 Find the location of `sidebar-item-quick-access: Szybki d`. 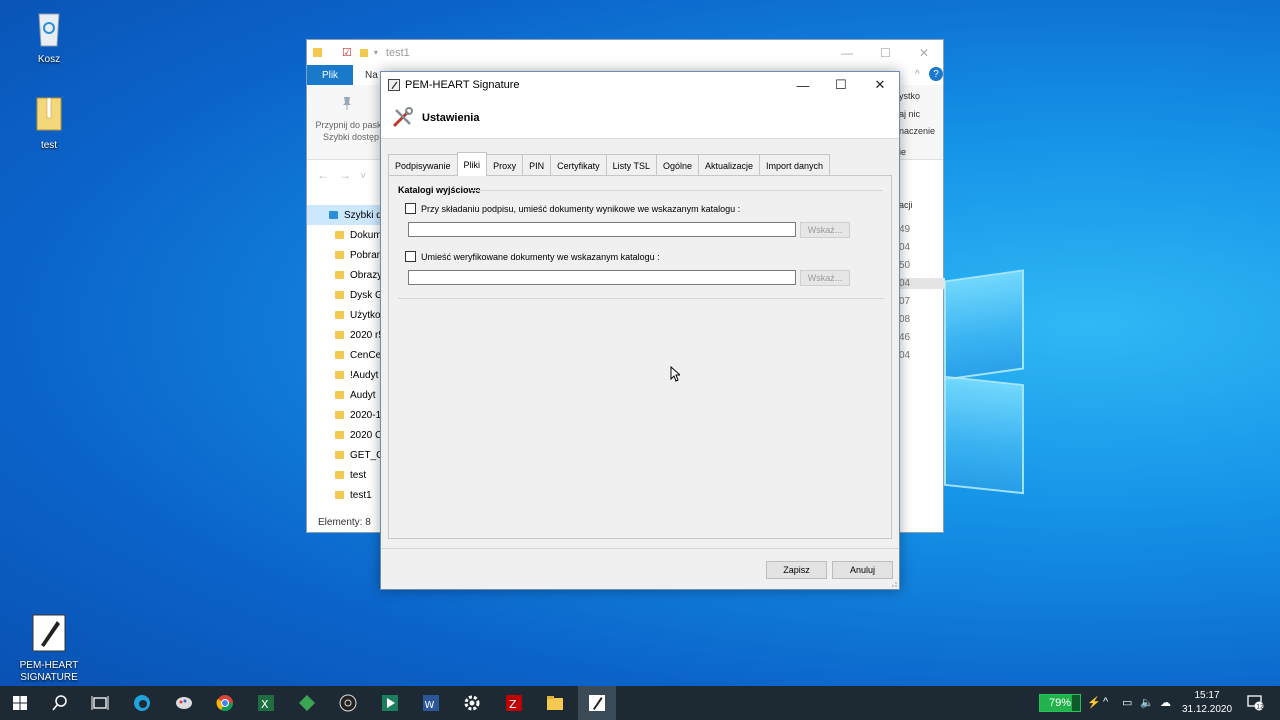

sidebar-item-quick-access: Szybki d is located at coordinates (344, 215).